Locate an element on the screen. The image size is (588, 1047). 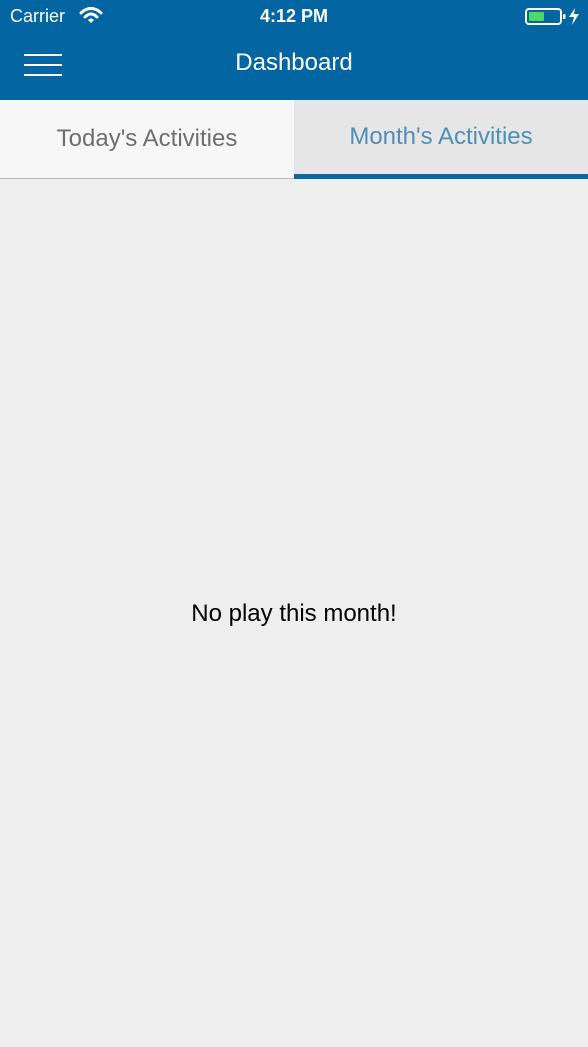
app-header: Carrier 4:12 PM Dashboard is located at coordinates (294, 50).